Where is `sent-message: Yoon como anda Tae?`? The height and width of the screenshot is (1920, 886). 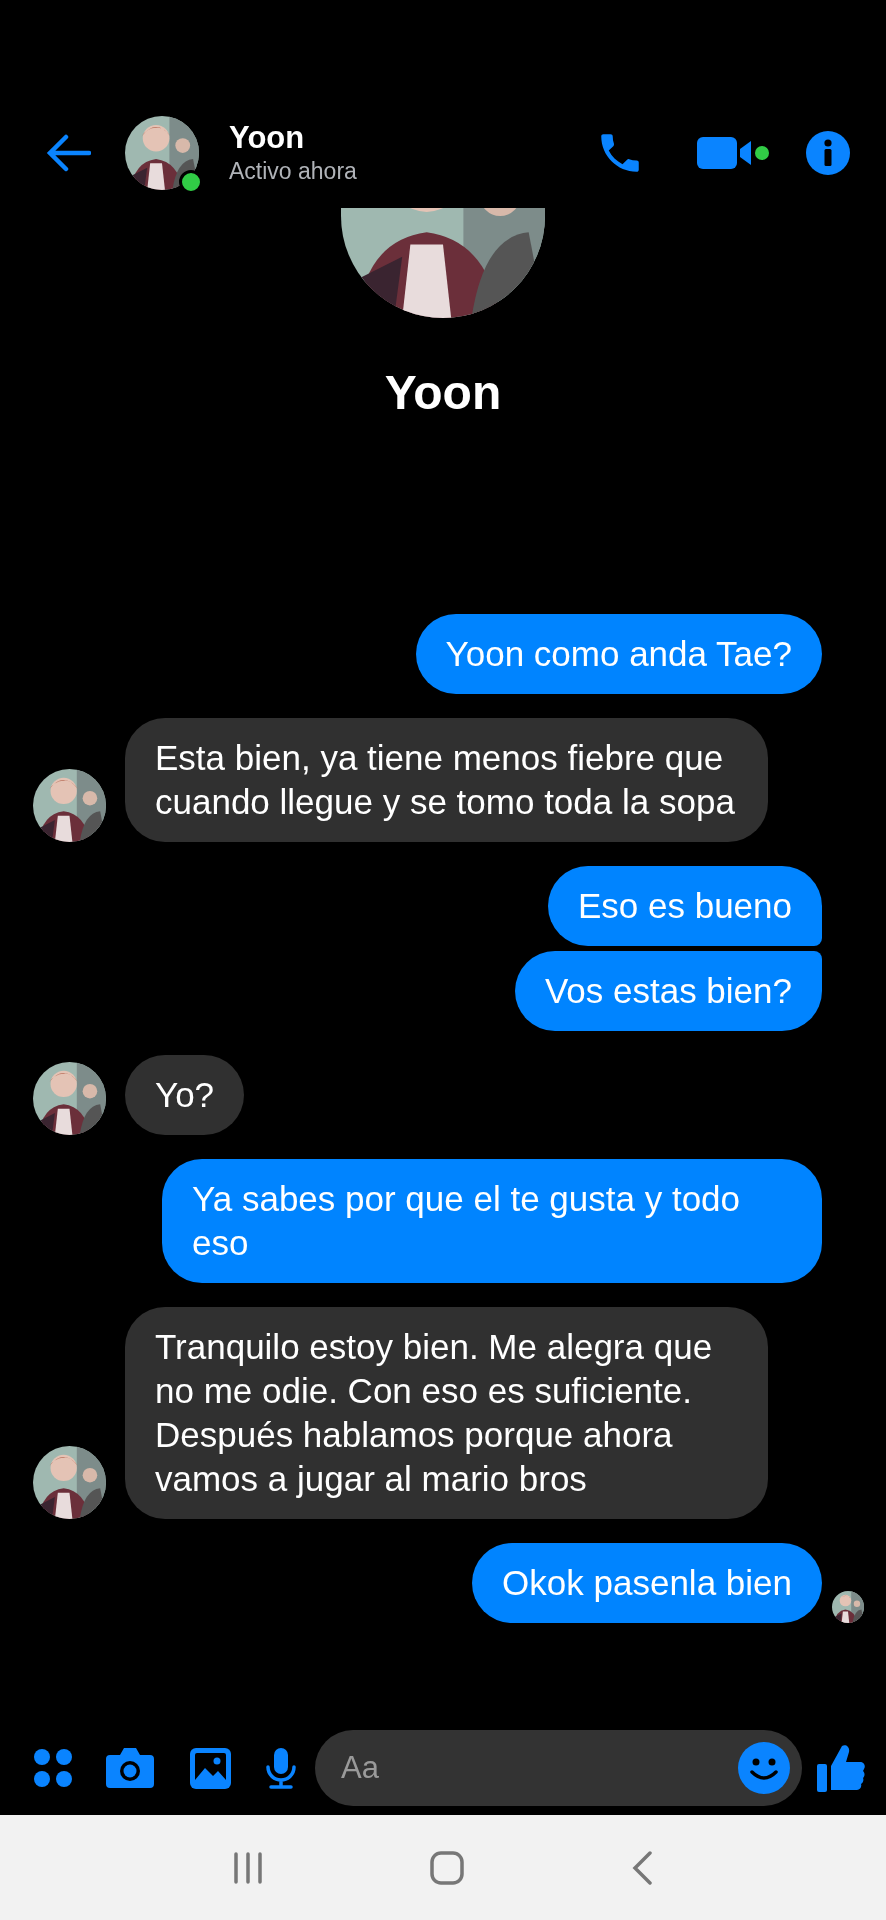 sent-message: Yoon como anda Tae? is located at coordinates (618, 654).